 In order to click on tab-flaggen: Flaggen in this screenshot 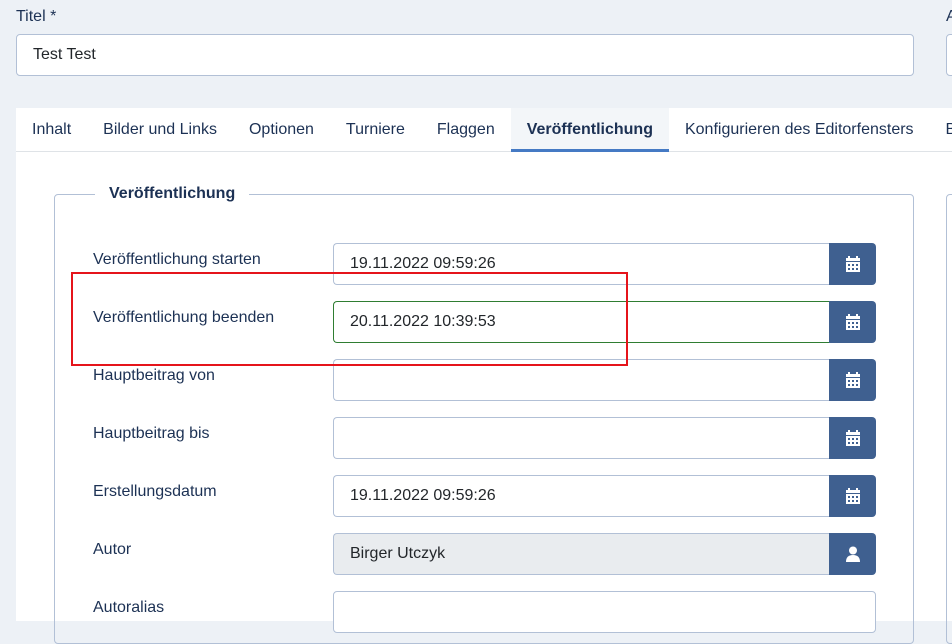, I will do `click(466, 130)`.